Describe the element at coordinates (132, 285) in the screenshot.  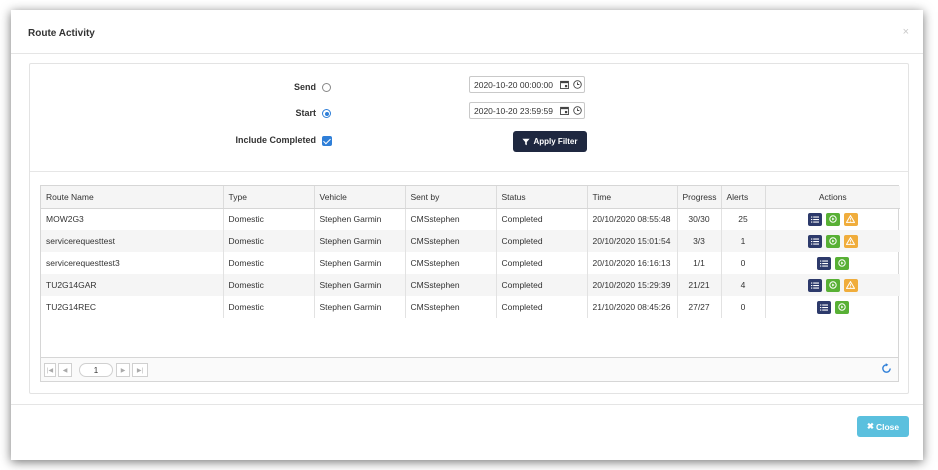
I see `cell-route-name: TU2G14GAR` at that location.